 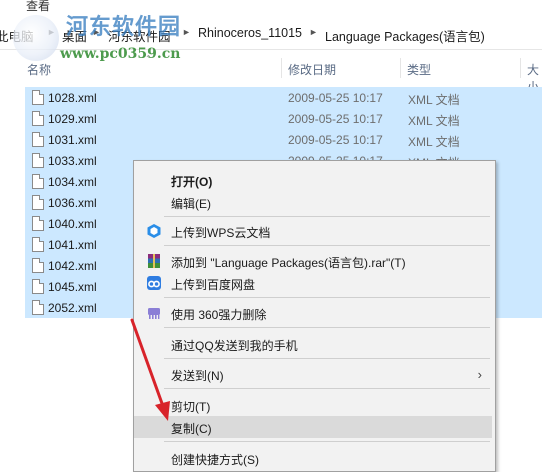 I want to click on file-name: 1034.xml, so click(x=72, y=182).